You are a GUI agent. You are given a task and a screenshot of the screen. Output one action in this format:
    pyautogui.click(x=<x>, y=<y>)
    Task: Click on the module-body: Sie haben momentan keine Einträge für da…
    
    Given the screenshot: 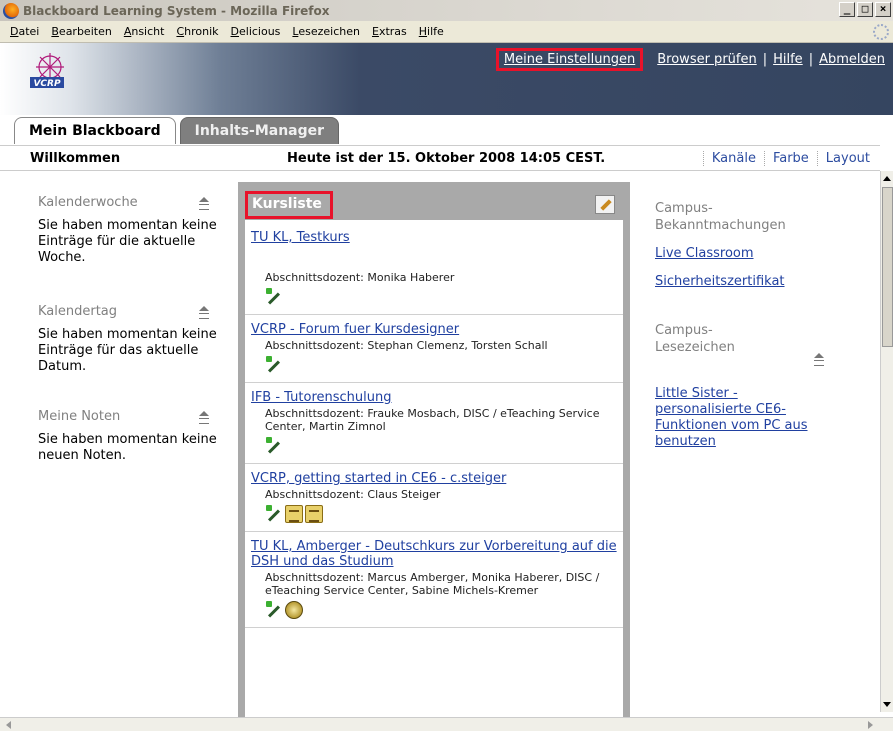 What is the action you would take?
    pyautogui.click(x=127, y=350)
    